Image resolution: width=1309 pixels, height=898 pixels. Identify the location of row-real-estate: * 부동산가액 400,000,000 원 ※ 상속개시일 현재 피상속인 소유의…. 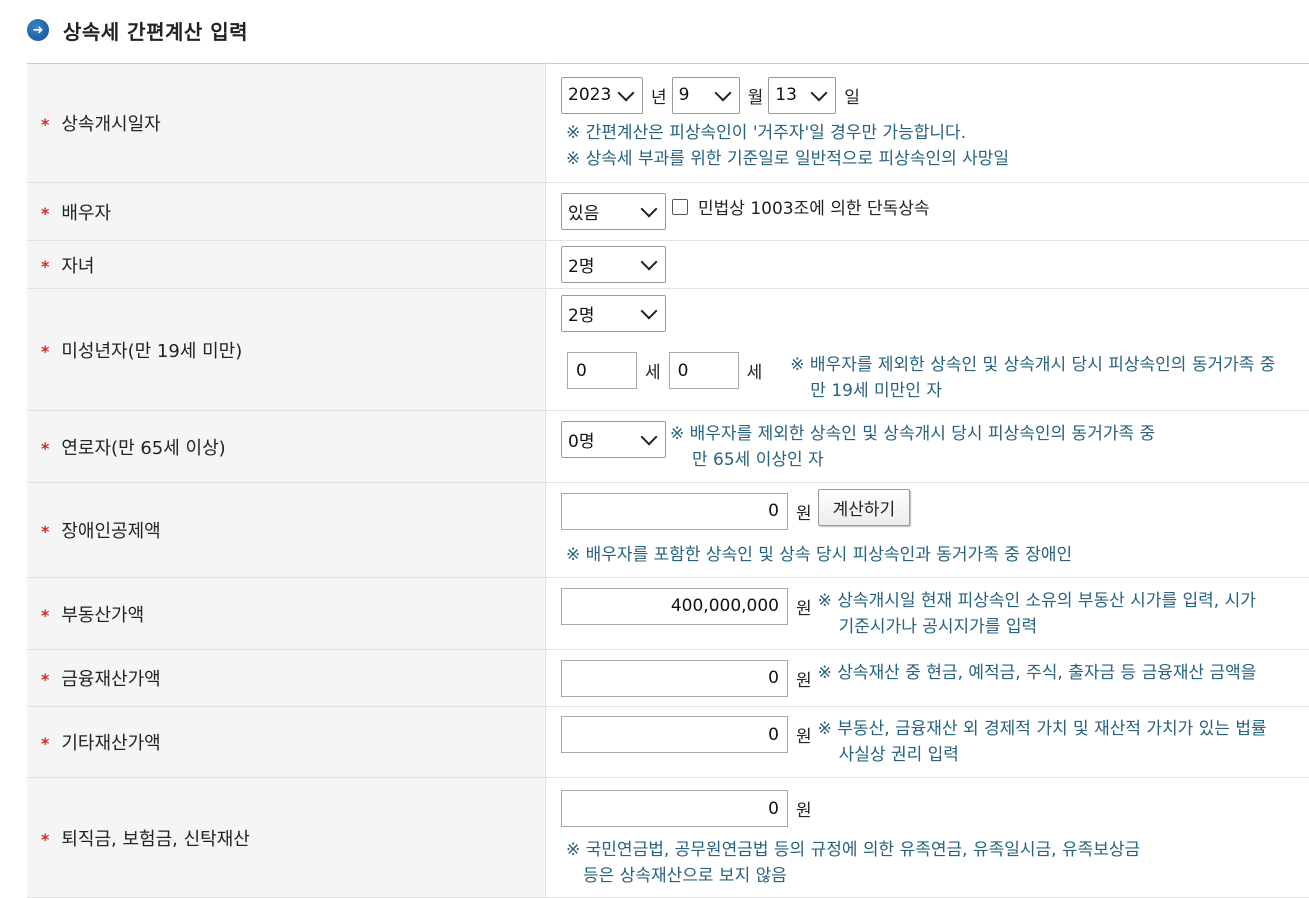
(668, 613).